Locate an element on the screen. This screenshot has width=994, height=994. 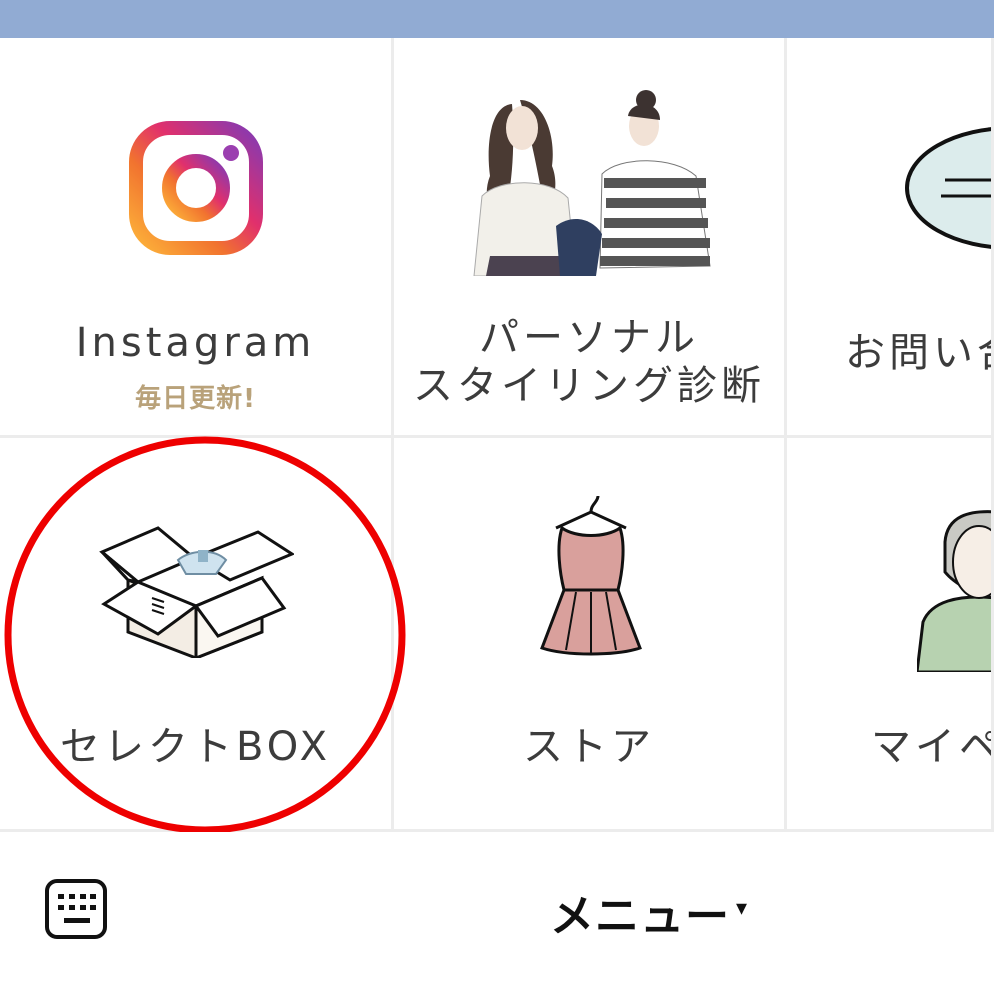
label-line-2: スタイリング診断 is located at coordinates (589, 386).